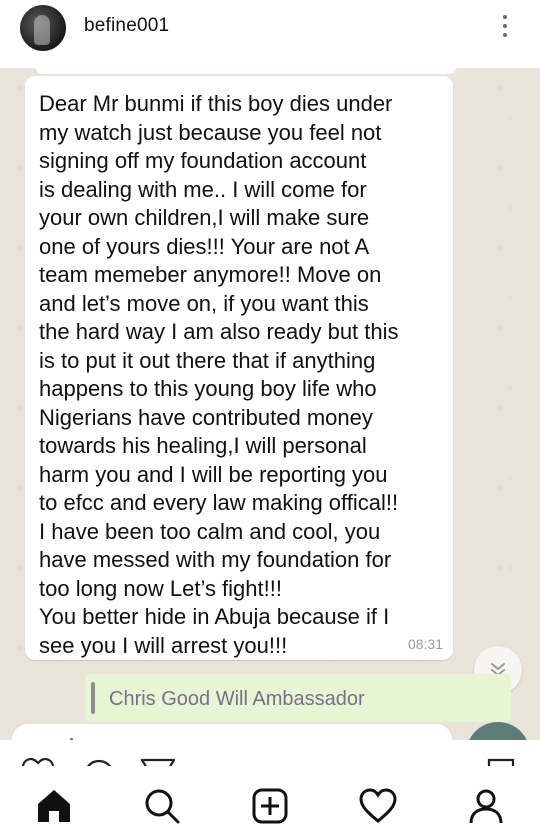 The image size is (540, 840). What do you see at coordinates (270, 754) in the screenshot?
I see `post-actions` at bounding box center [270, 754].